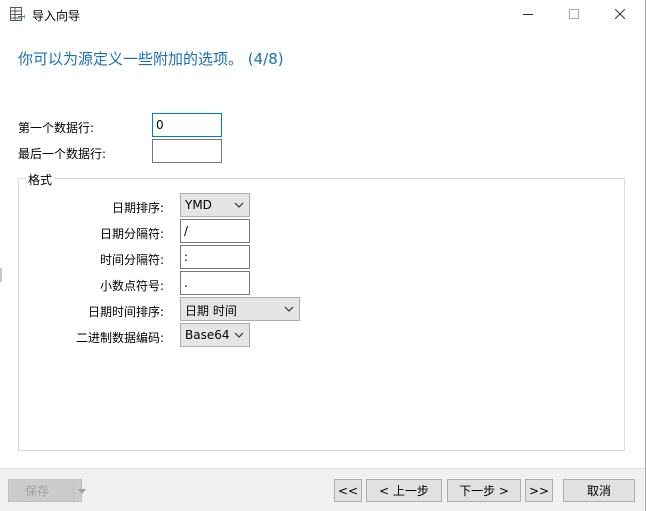 This screenshot has width=646, height=511. Describe the element at coordinates (187, 151) in the screenshot. I see `last-data-row-input` at that location.